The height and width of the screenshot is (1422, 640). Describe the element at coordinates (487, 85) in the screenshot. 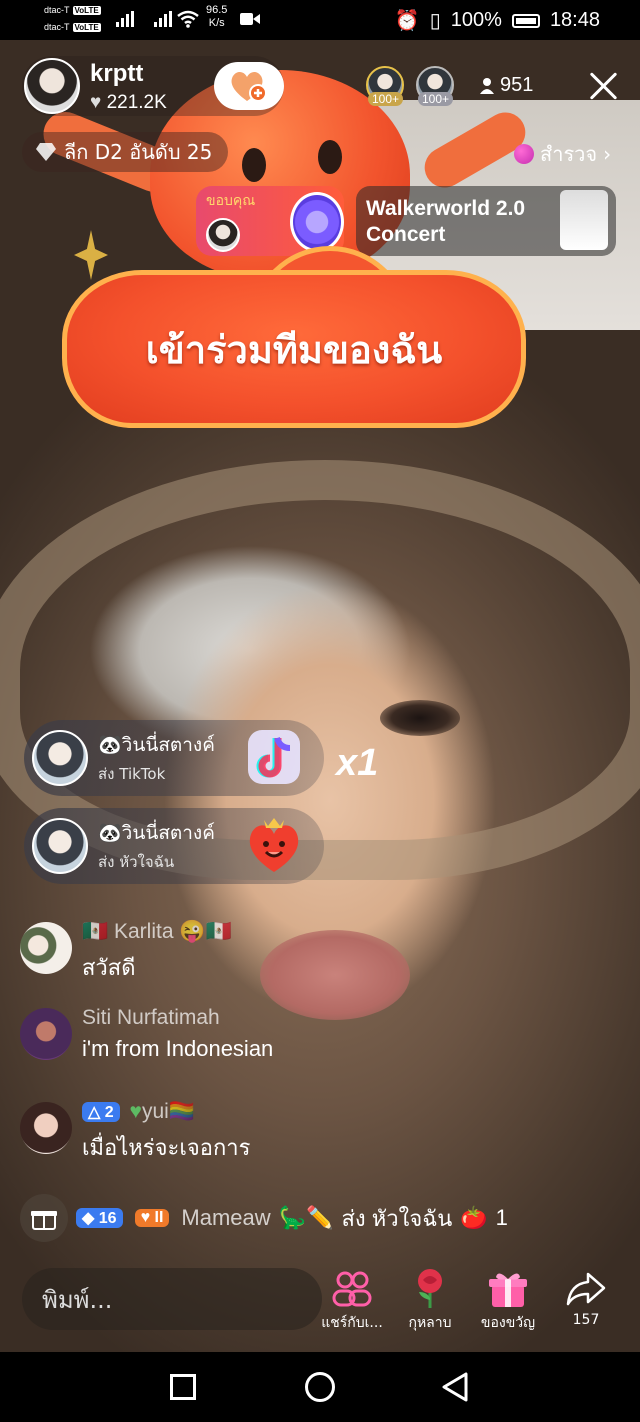

I see `person-icon` at that location.